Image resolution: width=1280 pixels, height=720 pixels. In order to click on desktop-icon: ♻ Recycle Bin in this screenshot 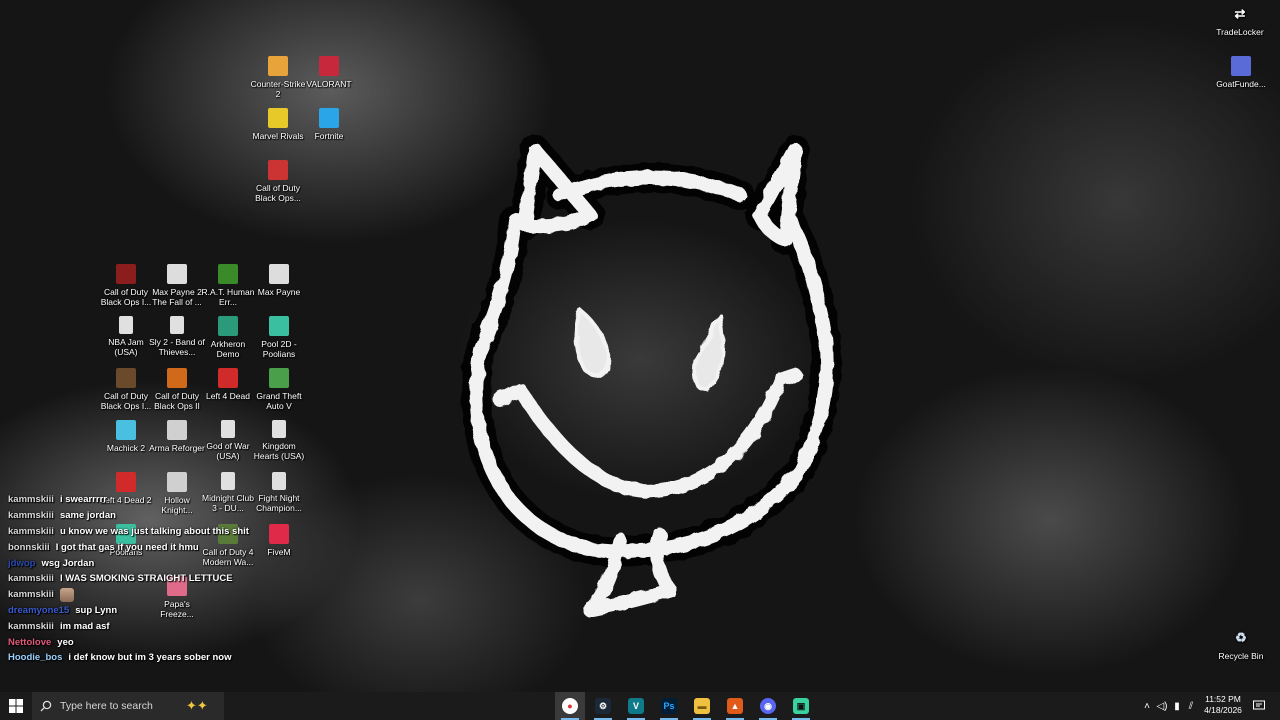, I will do `click(1241, 644)`.